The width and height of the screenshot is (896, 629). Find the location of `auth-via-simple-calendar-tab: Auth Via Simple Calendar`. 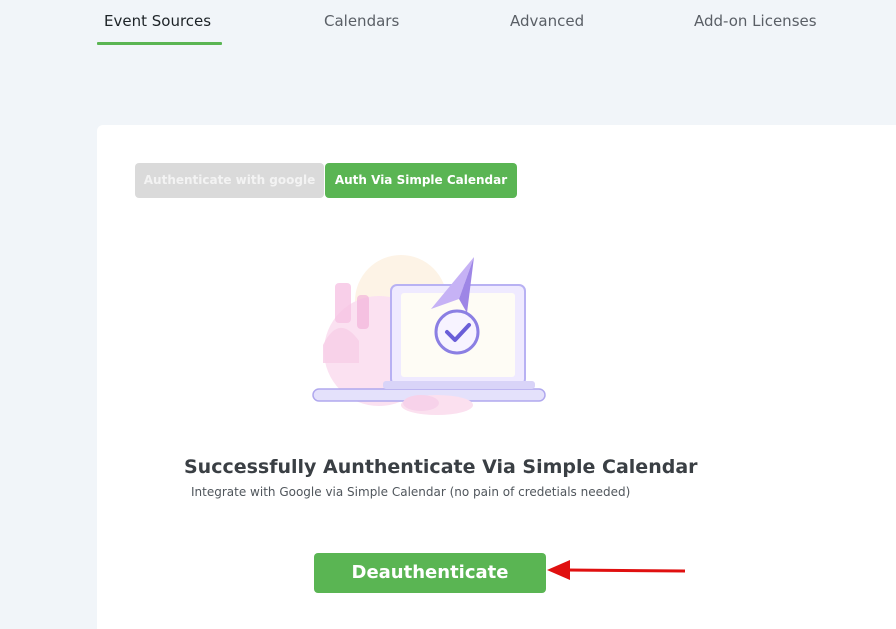

auth-via-simple-calendar-tab: Auth Via Simple Calendar is located at coordinates (421, 180).